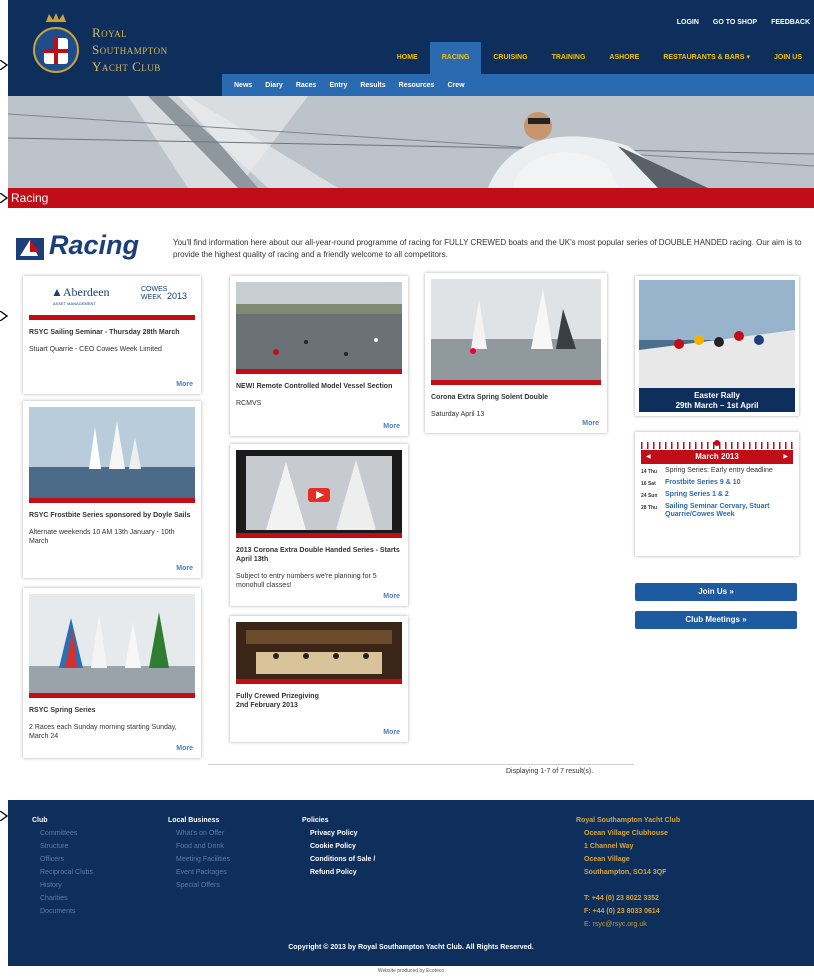  What do you see at coordinates (688, 22) in the screenshot?
I see `login-link: LOGIN` at bounding box center [688, 22].